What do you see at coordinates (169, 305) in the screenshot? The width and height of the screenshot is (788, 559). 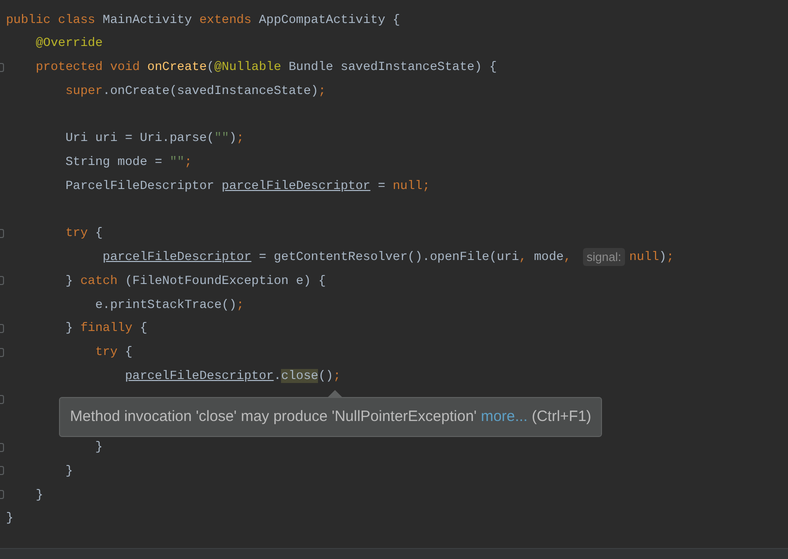 I see `code-text: e.printStackTrace();` at bounding box center [169, 305].